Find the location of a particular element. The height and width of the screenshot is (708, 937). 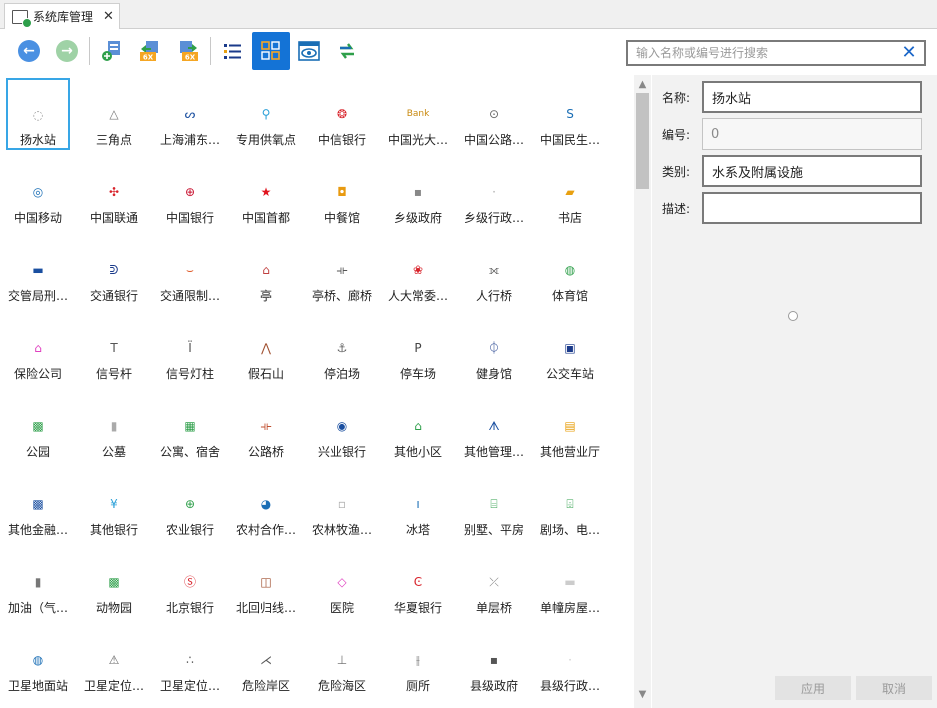

description-field is located at coordinates (812, 208).